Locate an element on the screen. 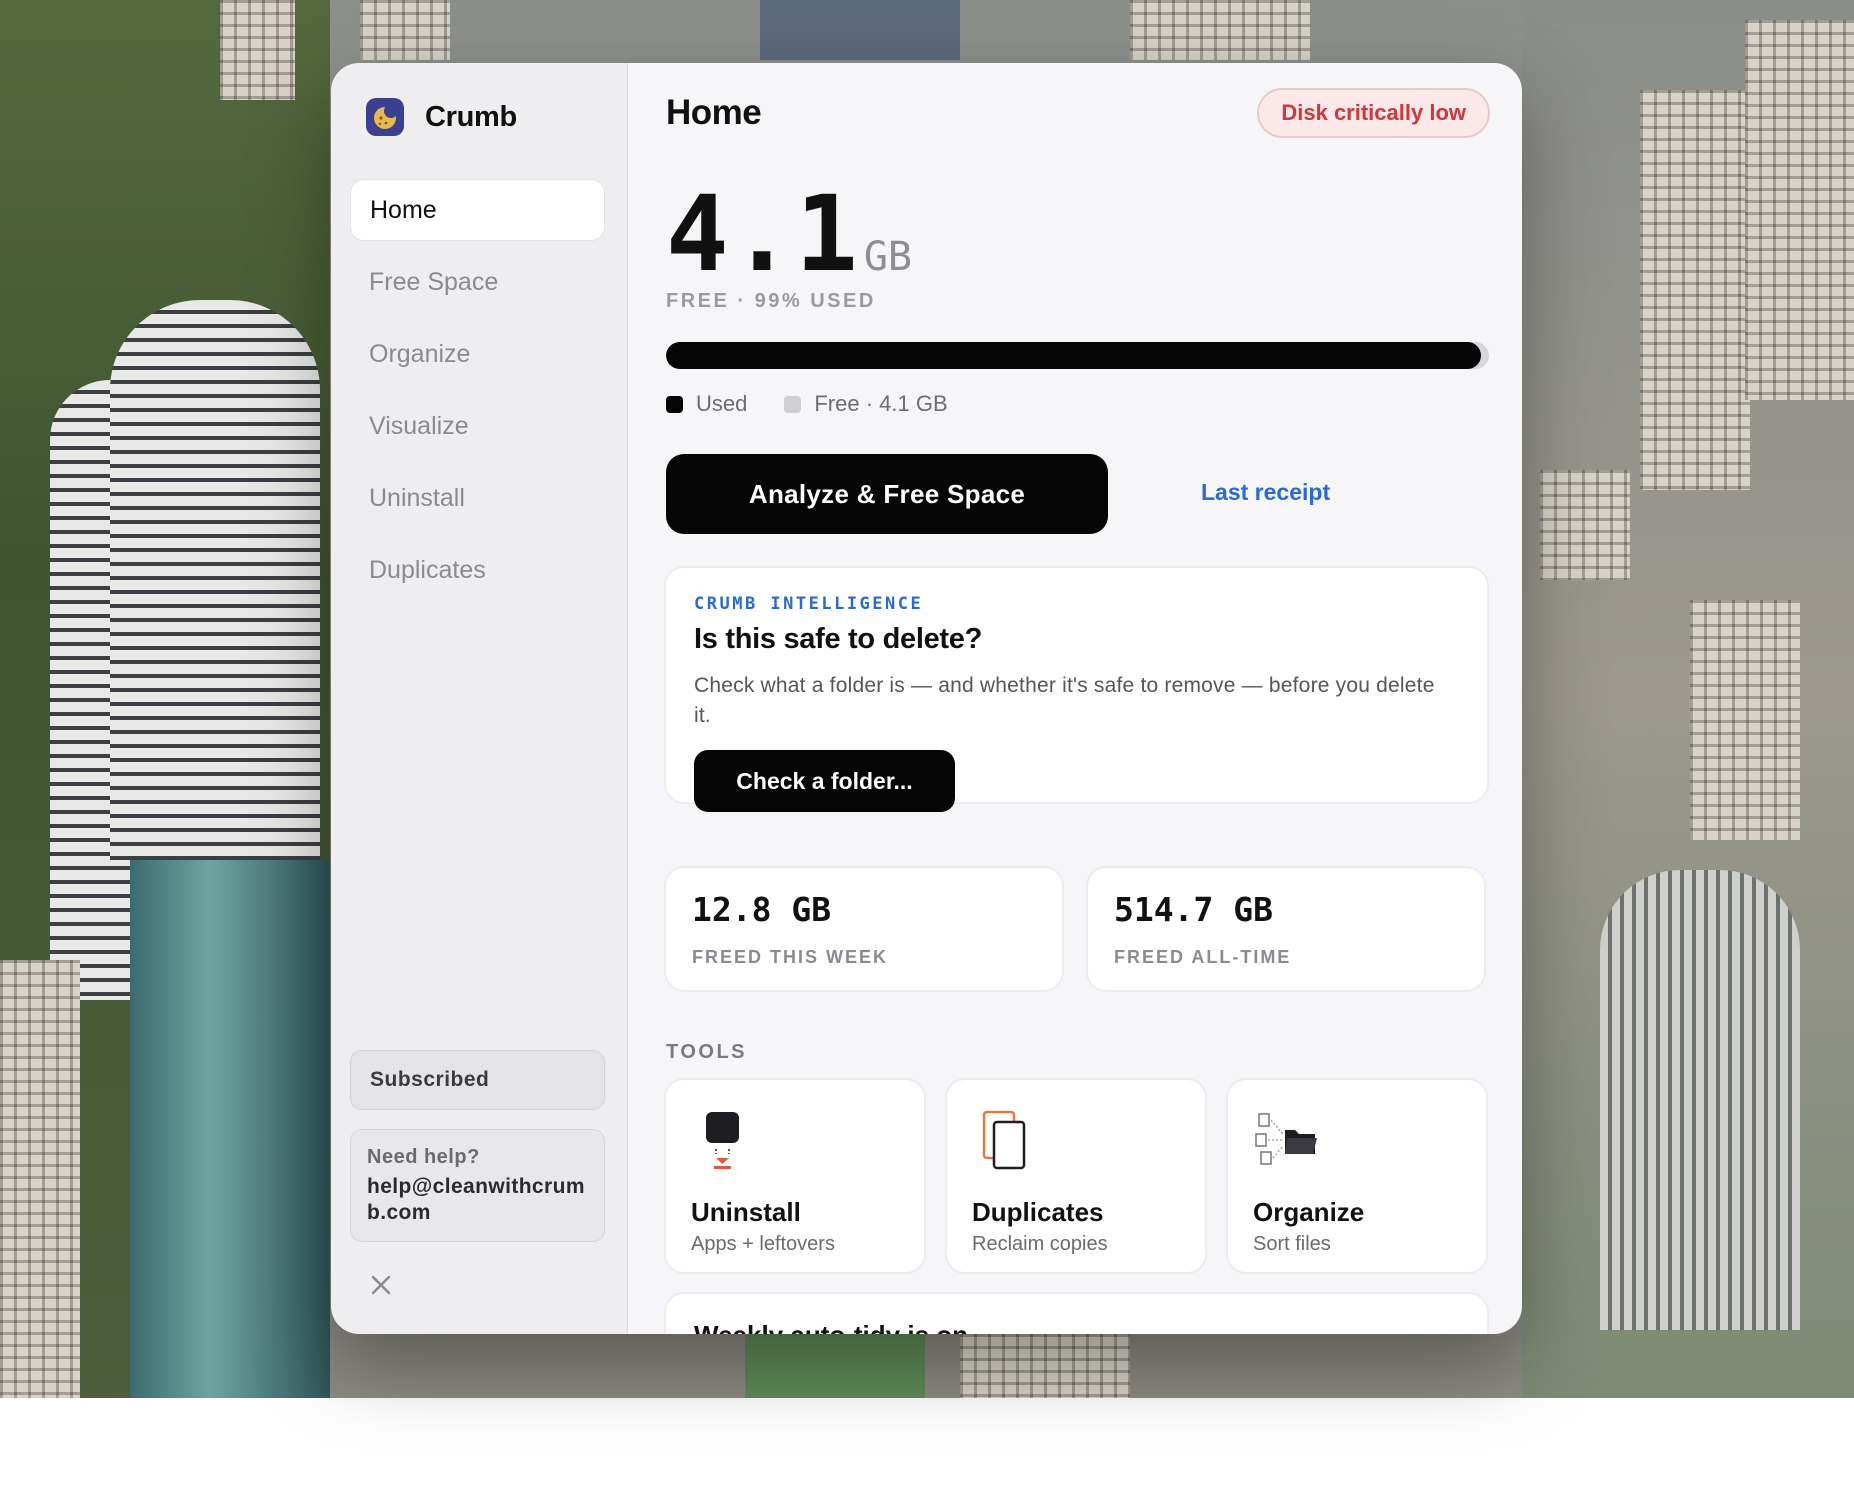 This screenshot has height=1487, width=1854. crumb-logo-icon is located at coordinates (385, 117).